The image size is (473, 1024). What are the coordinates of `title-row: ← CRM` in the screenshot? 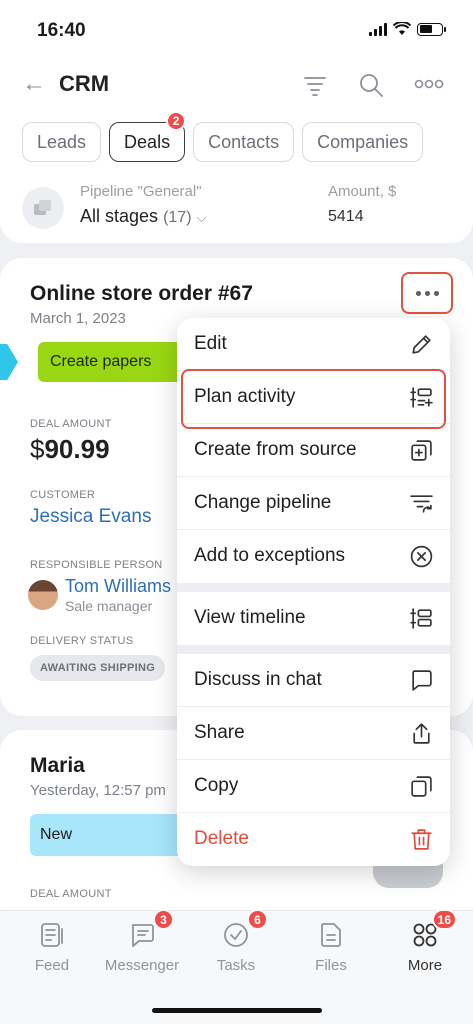 It's located at (236, 86).